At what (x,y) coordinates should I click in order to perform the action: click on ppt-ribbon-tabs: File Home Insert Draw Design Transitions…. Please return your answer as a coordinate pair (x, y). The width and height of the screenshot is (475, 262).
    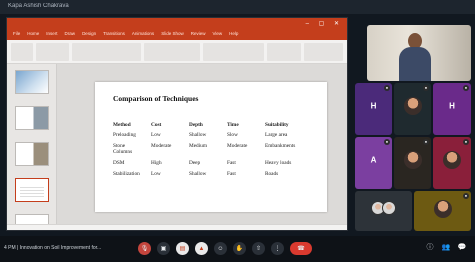
    Looking at the image, I should click on (177, 35).